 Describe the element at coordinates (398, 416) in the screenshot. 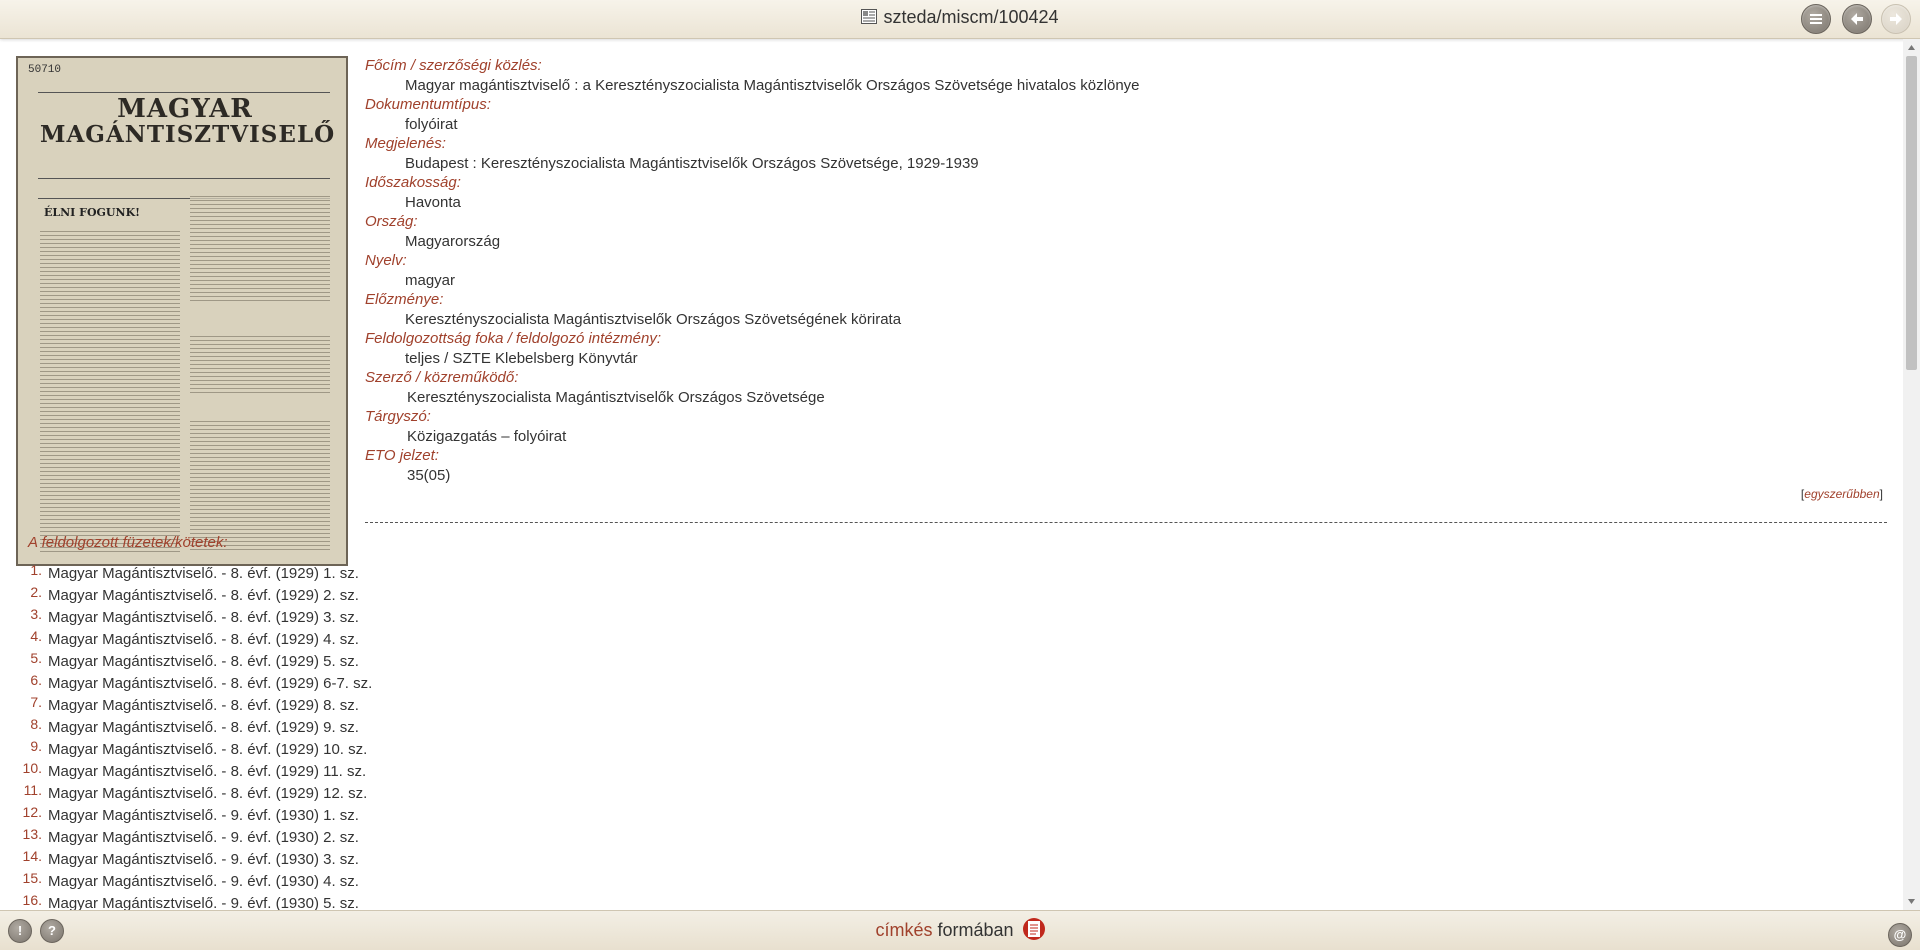

I see `field-label-subject: Tárgyszó:` at that location.